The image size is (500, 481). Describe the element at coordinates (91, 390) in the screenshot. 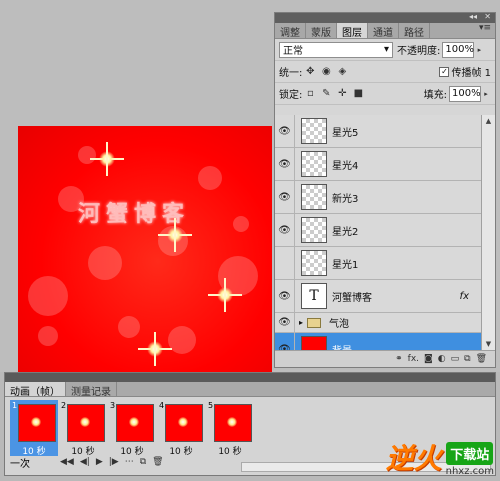

I see `tab-measurement-log: 测量记录` at that location.